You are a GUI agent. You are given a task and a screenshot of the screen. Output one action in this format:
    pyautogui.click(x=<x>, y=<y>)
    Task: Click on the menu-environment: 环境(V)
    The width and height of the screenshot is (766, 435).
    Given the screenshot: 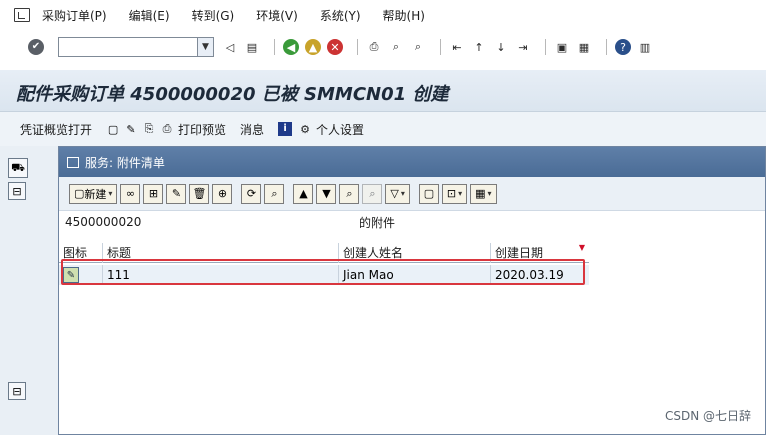 What is the action you would take?
    pyautogui.click(x=277, y=15)
    